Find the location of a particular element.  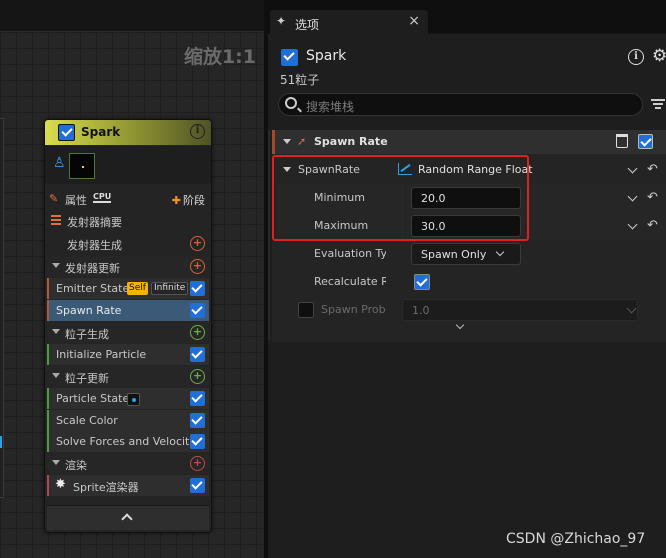

property-row-recalculate: Recalculate Ra is located at coordinates (471, 282).